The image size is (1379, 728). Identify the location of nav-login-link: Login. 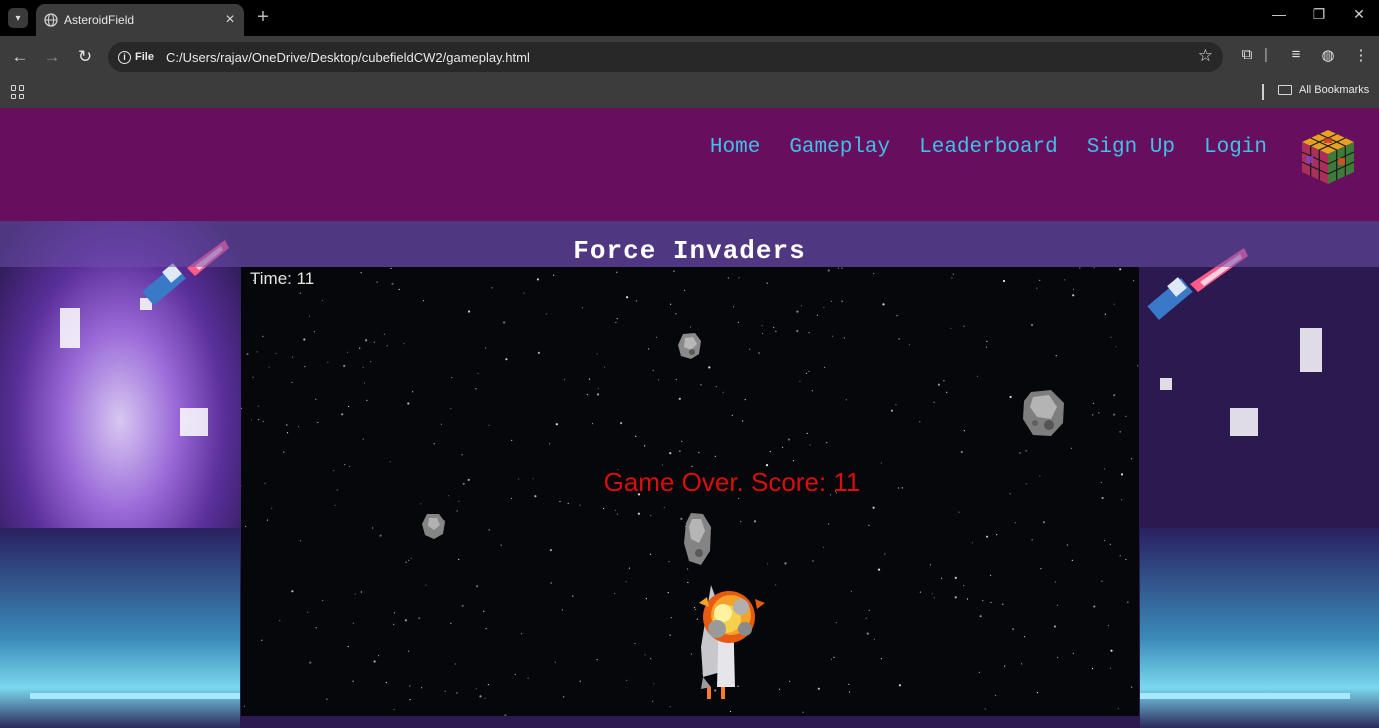
(1235, 147).